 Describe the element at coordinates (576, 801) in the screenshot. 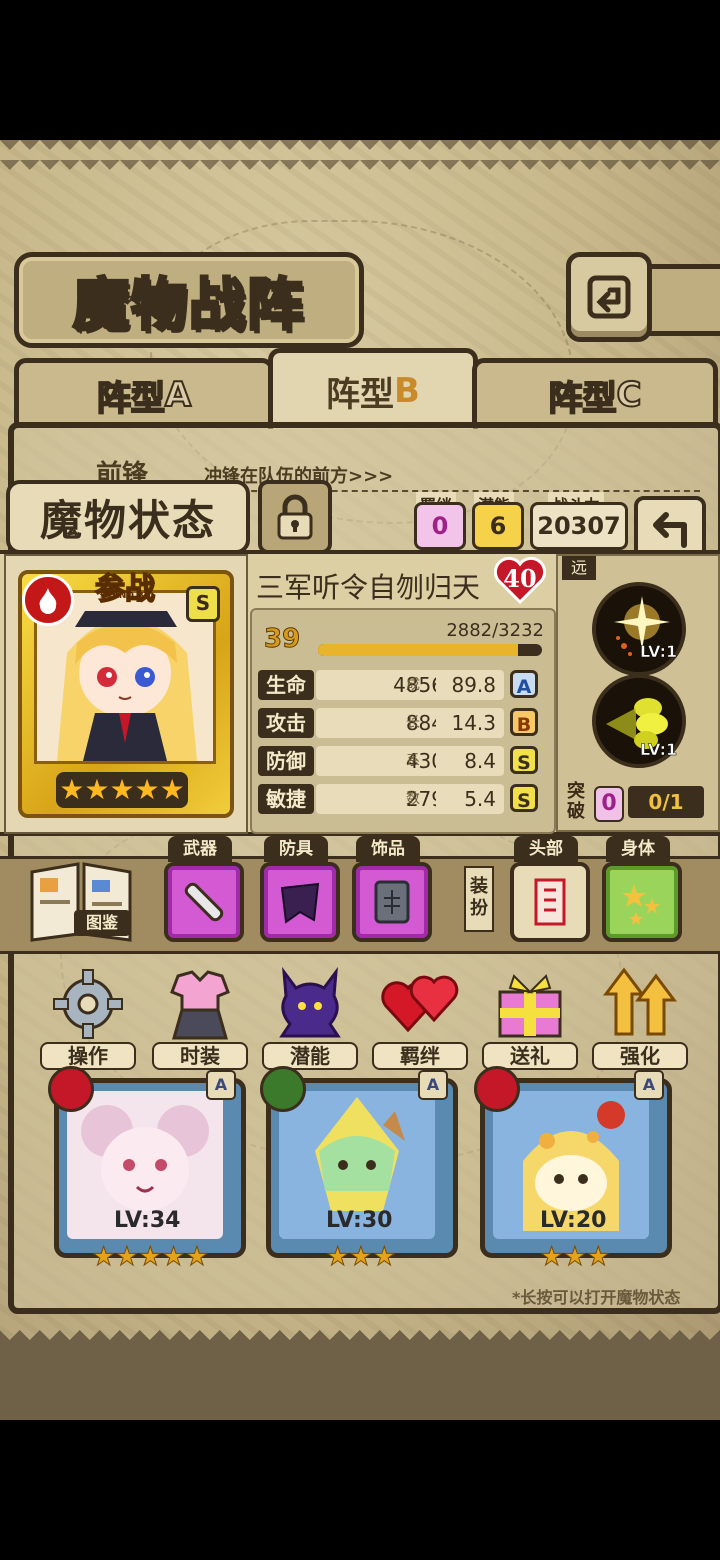

I see `breakthrough-label: 突破` at that location.